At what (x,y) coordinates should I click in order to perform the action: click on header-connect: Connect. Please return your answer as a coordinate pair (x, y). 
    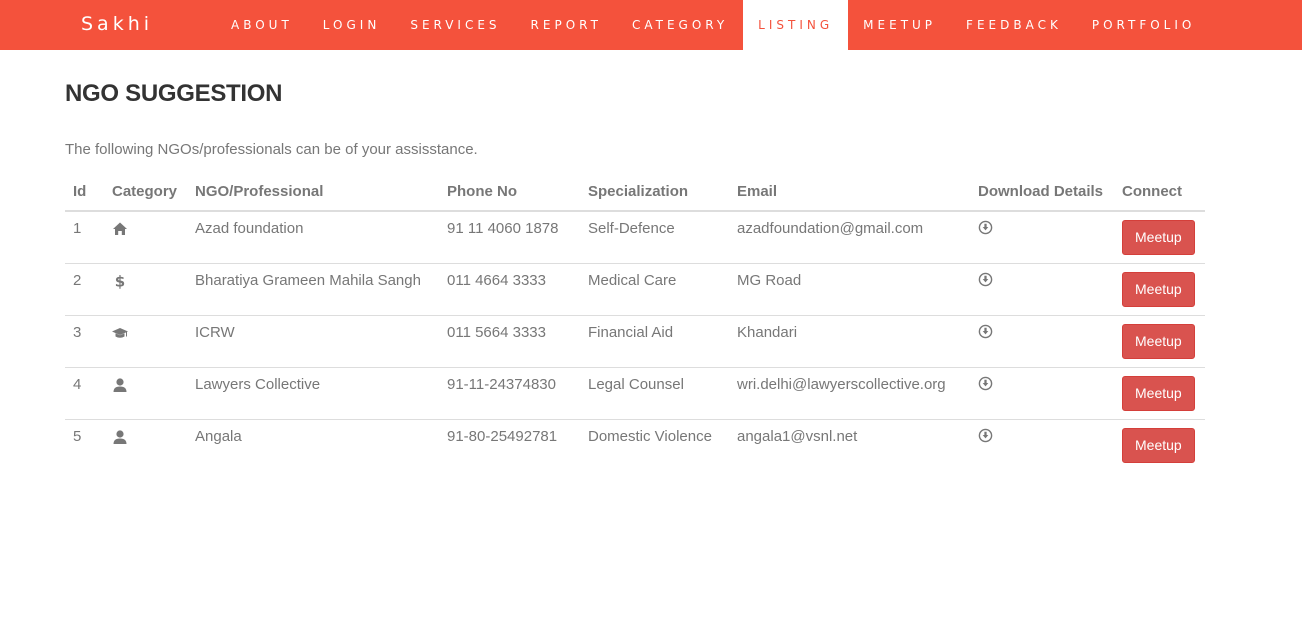
    Looking at the image, I should click on (1159, 192).